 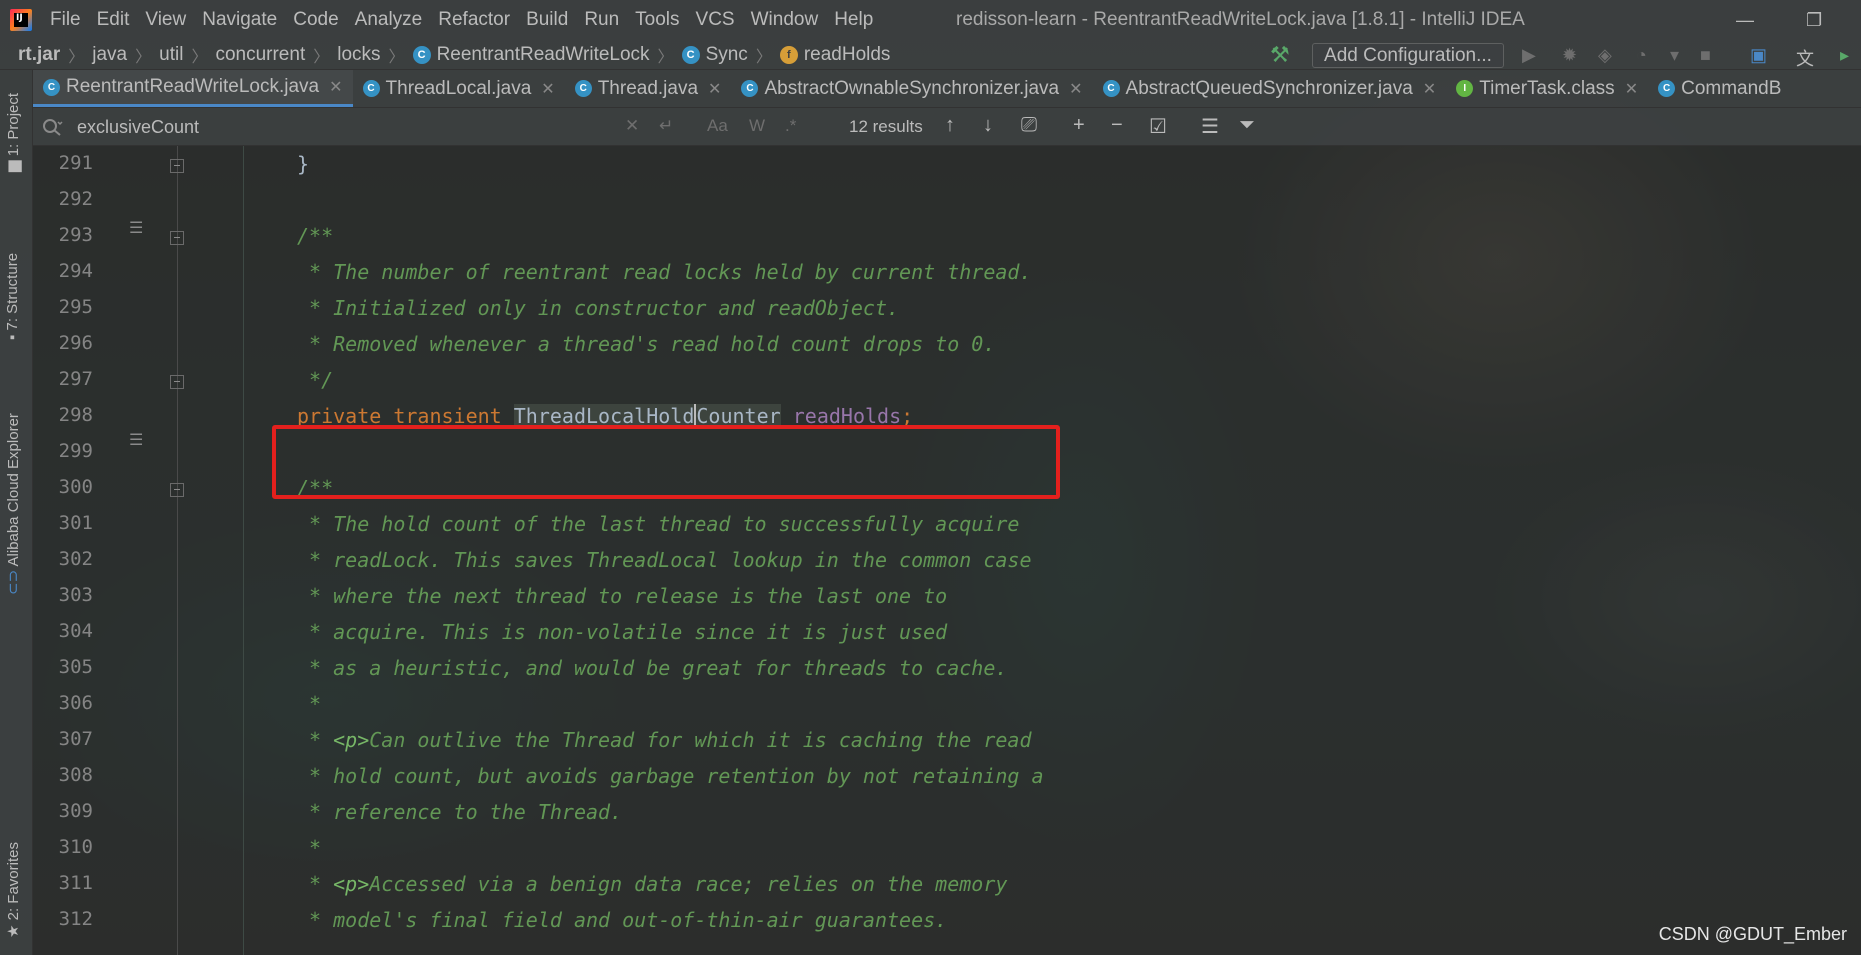 What do you see at coordinates (1605, 55) in the screenshot?
I see `coverage-icon: ◈` at bounding box center [1605, 55].